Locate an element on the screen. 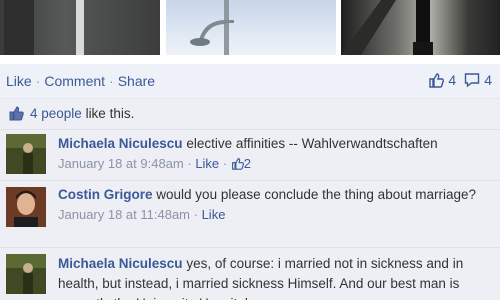 The height and width of the screenshot is (300, 500). comment-count: 4 is located at coordinates (488, 80).